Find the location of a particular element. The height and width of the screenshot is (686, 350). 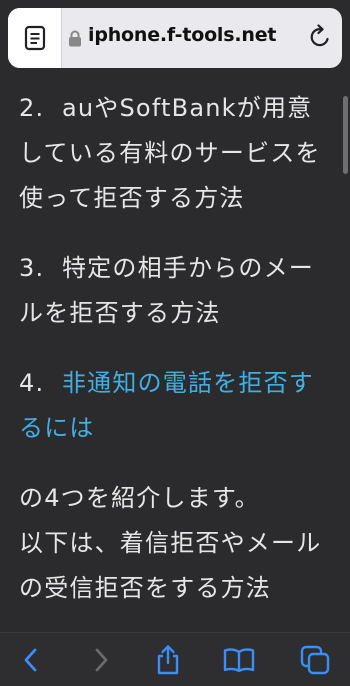

reader-mode-icon is located at coordinates (34, 38).